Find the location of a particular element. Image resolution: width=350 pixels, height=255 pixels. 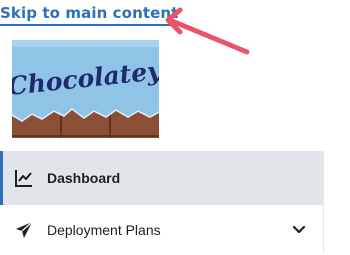

line-chart-icon is located at coordinates (23, 178).